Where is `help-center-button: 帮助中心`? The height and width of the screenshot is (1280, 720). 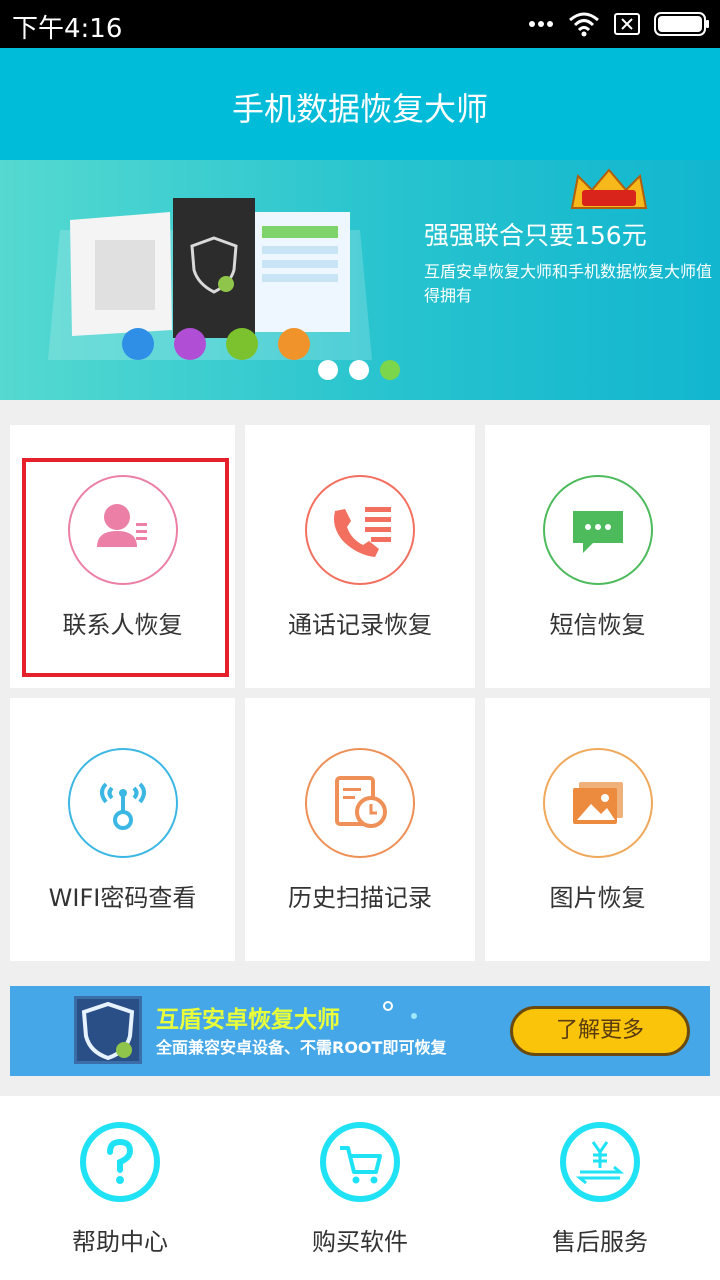 help-center-button: 帮助中心 is located at coordinates (120, 1188).